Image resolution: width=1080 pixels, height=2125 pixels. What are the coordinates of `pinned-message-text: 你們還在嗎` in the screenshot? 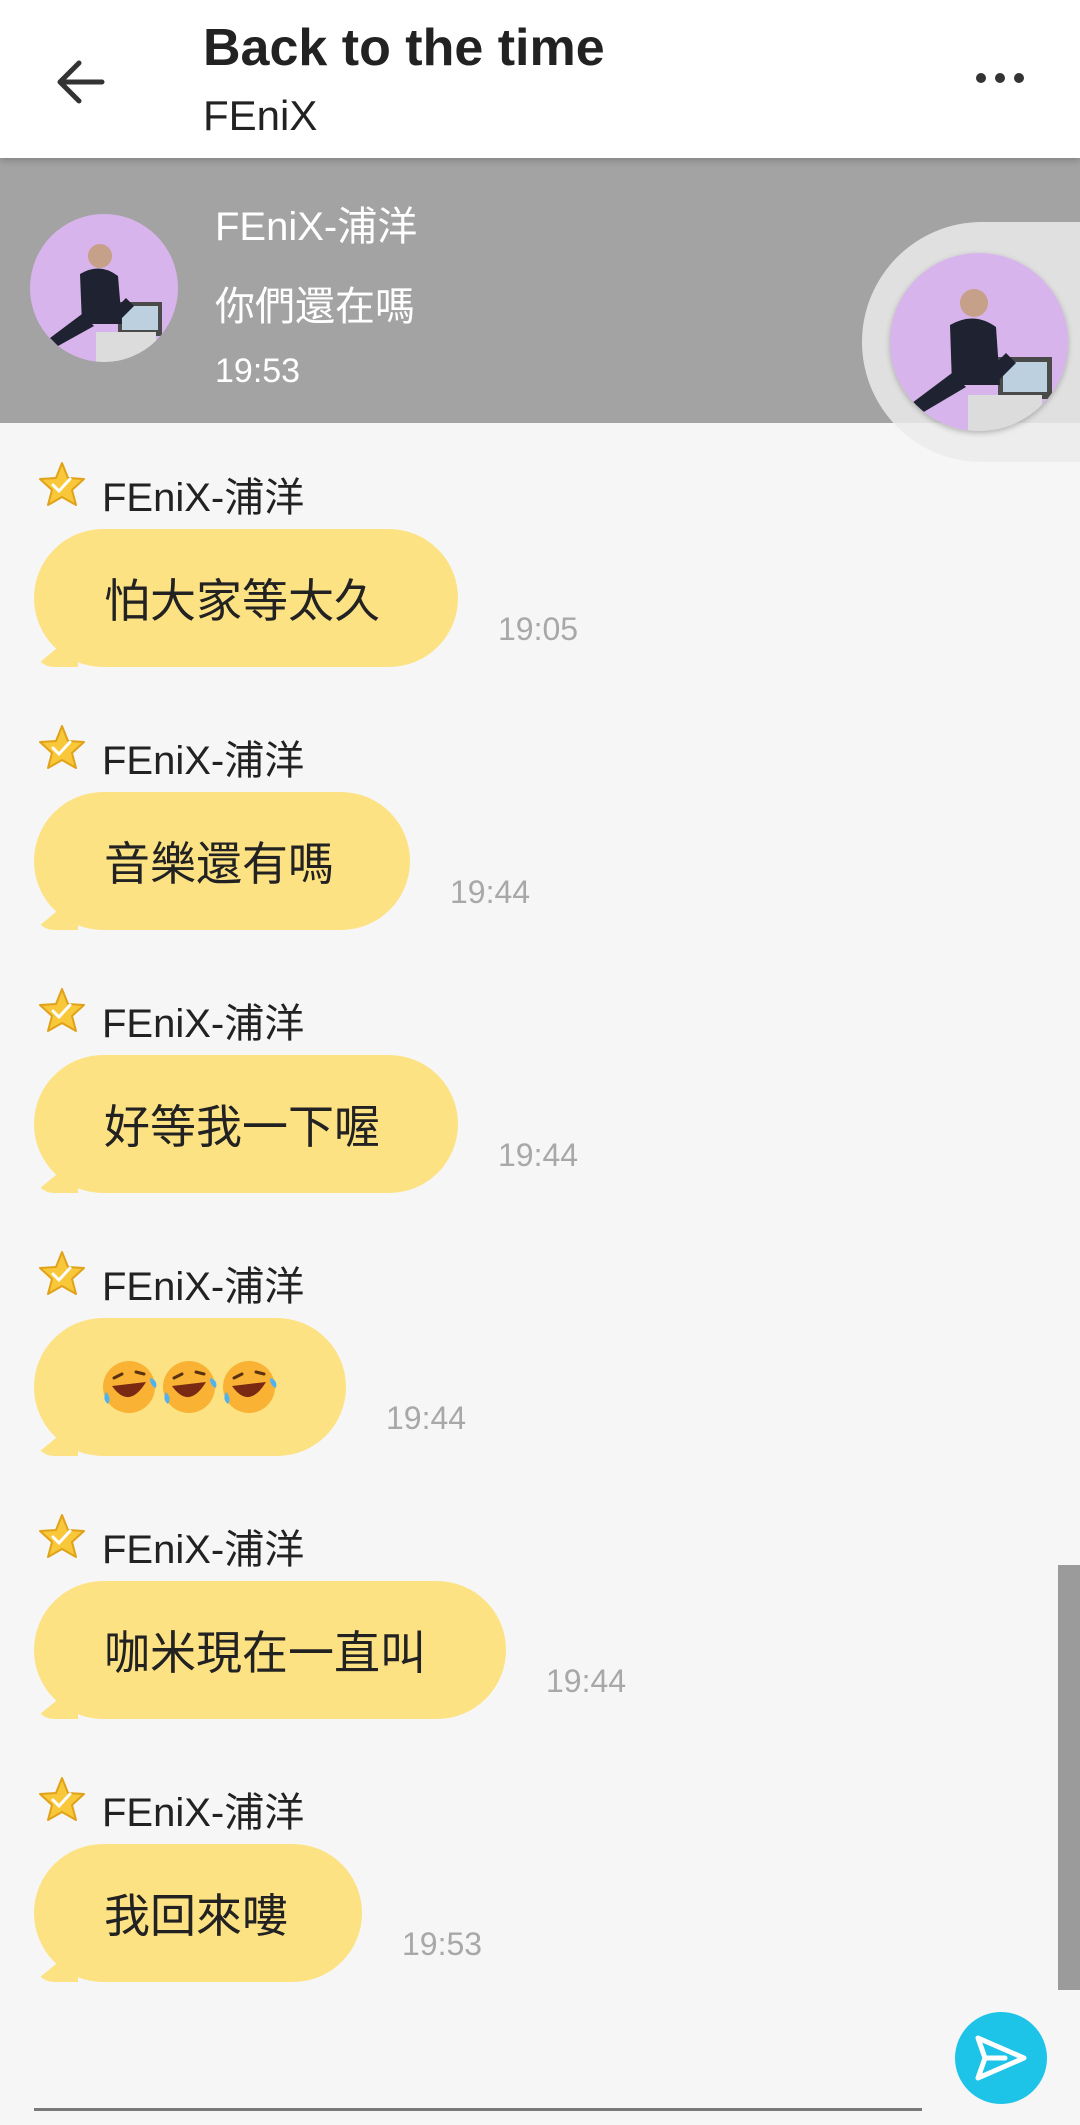 It's located at (315, 307).